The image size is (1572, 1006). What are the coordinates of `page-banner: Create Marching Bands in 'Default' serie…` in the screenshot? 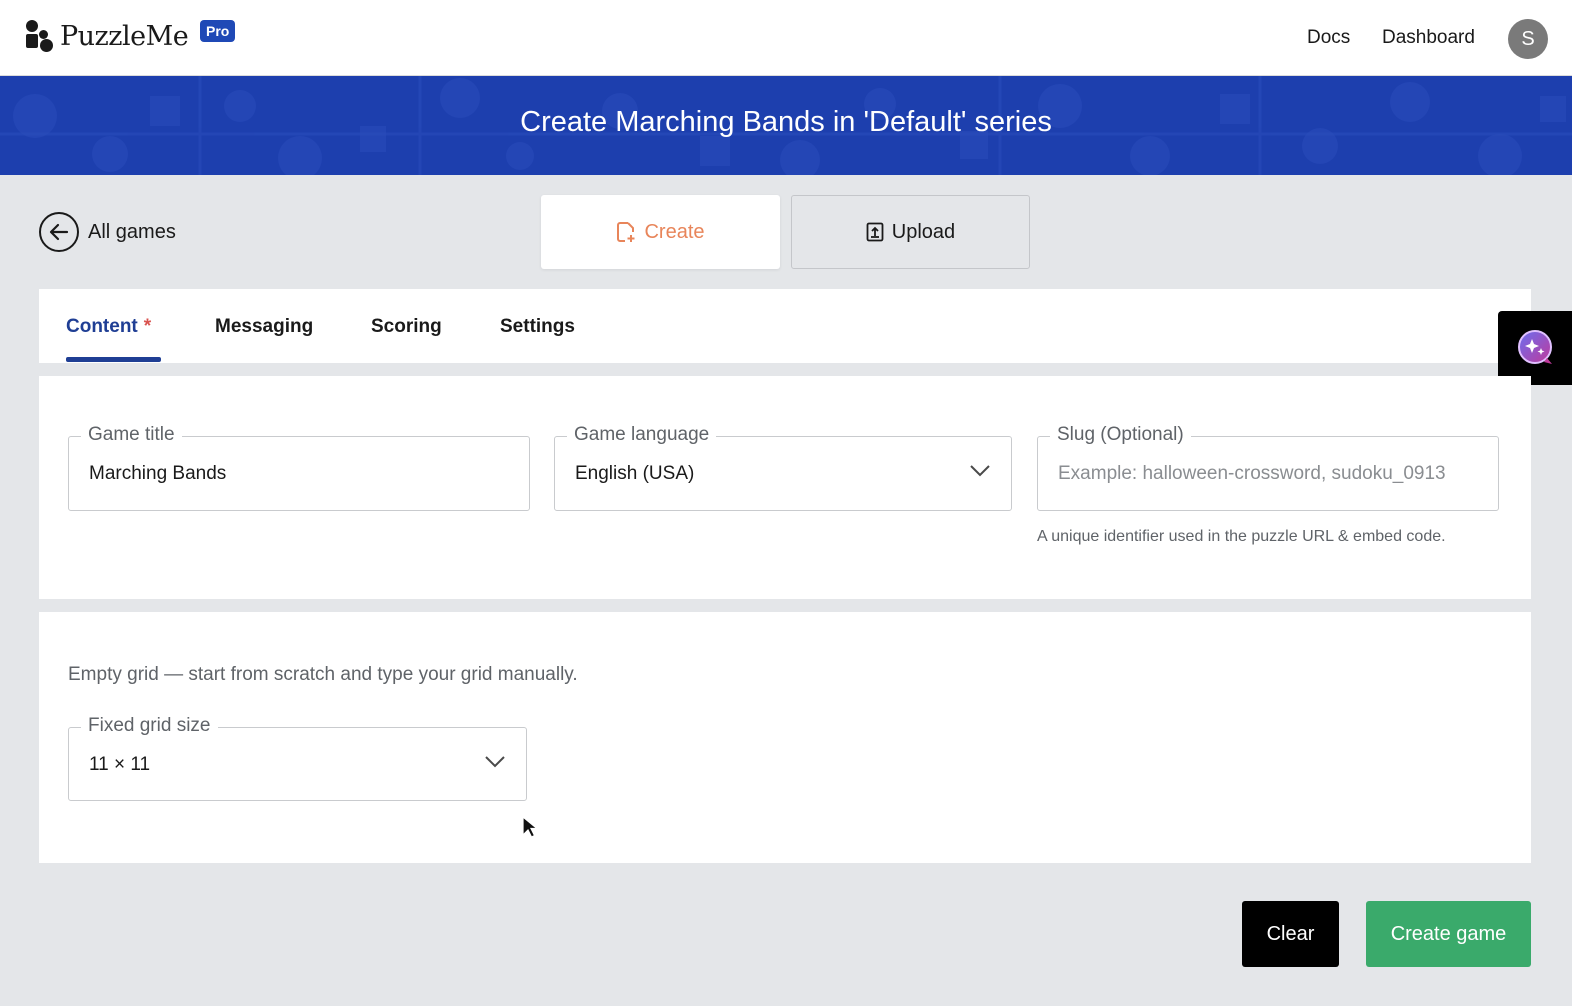 It's located at (786, 125).